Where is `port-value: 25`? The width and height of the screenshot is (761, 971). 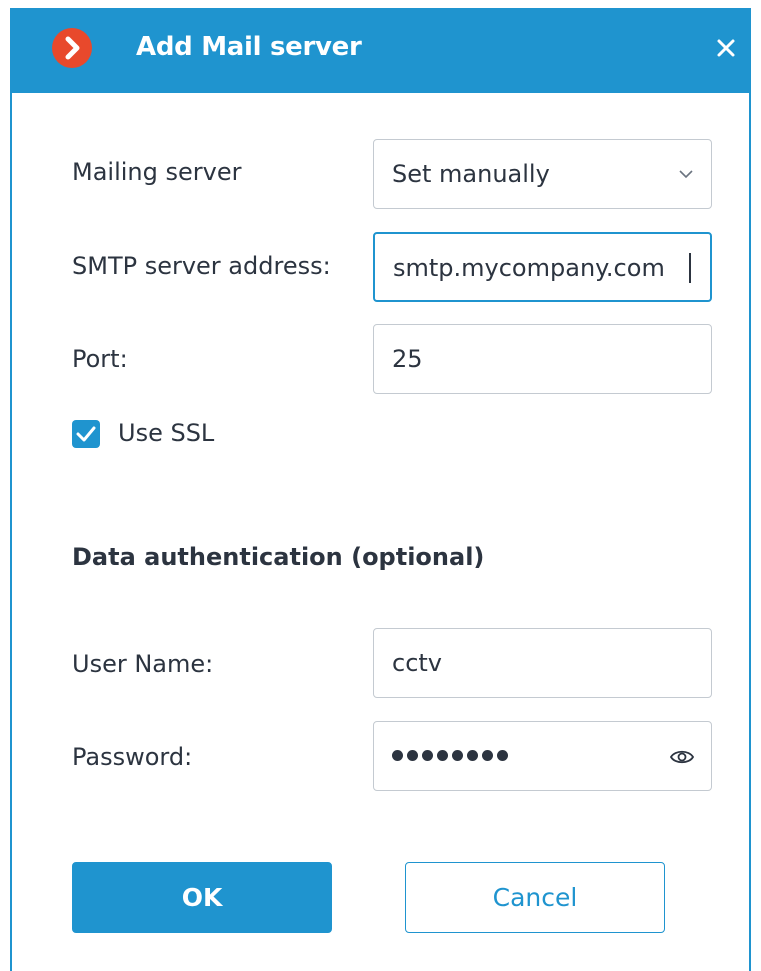
port-value: 25 is located at coordinates (407, 359).